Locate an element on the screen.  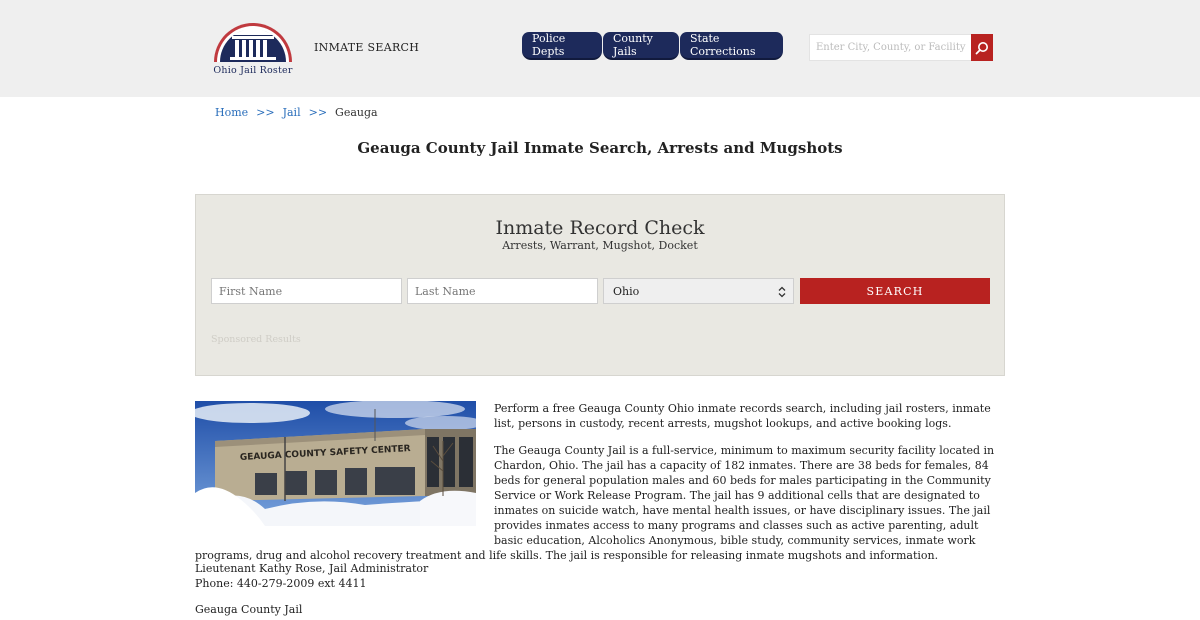
facility-search-button is located at coordinates (982, 47).